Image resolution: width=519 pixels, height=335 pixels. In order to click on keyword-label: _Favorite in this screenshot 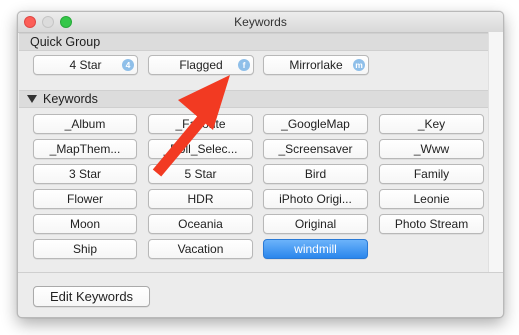, I will do `click(200, 124)`.